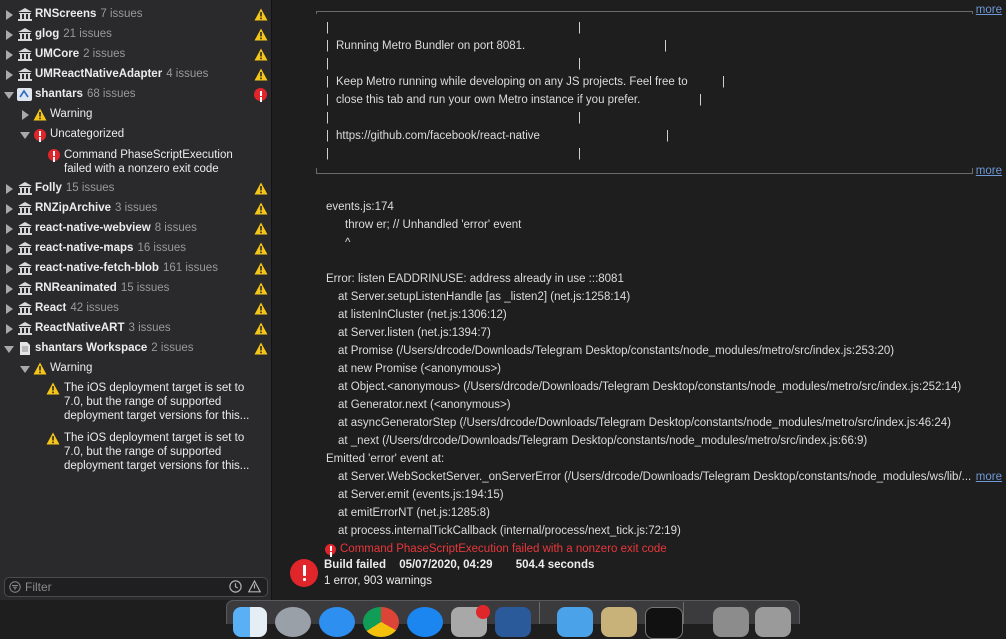 This screenshot has width=1006, height=639. I want to click on navigator-row-rnreanimated: RNReanimated 15 issues, so click(135, 289).